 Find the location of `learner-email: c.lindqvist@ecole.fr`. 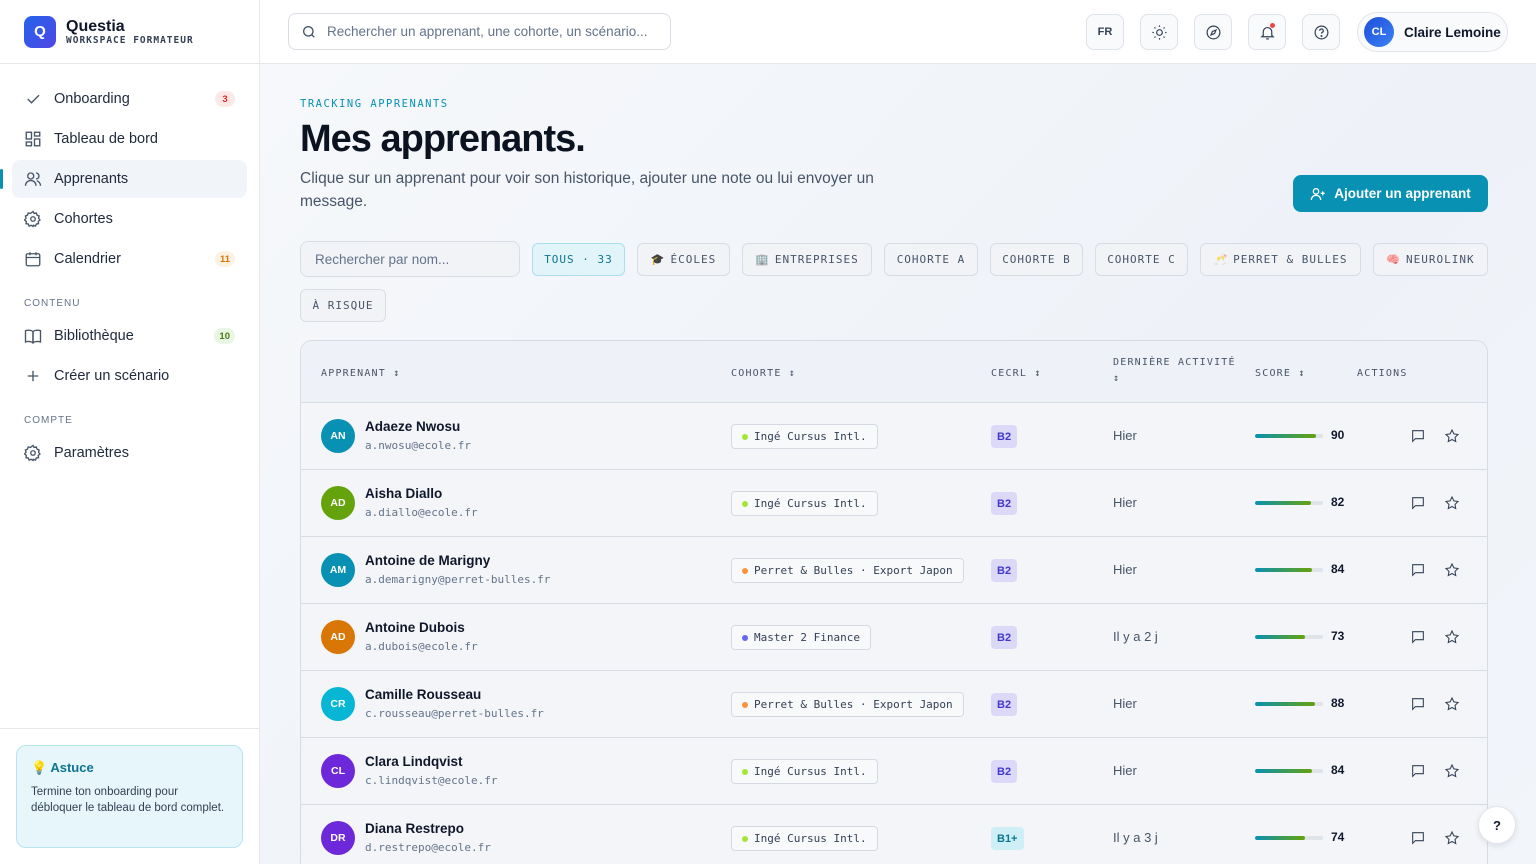

learner-email: c.lindqvist@ecole.fr is located at coordinates (431, 780).